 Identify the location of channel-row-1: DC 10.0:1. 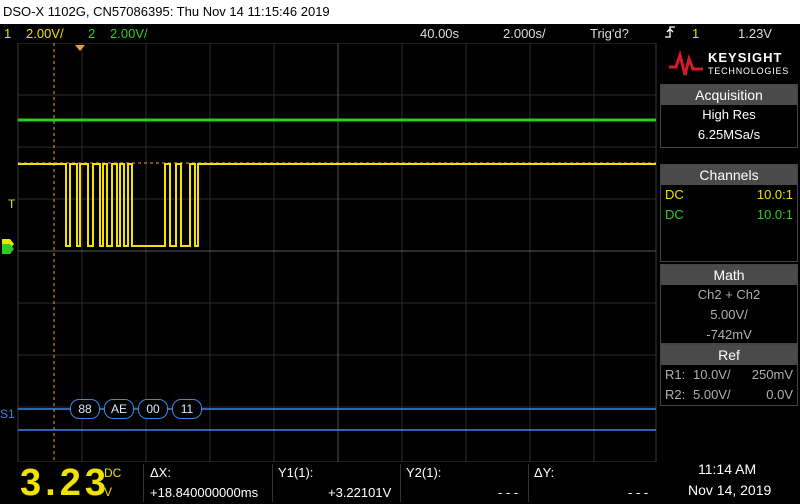
(729, 195).